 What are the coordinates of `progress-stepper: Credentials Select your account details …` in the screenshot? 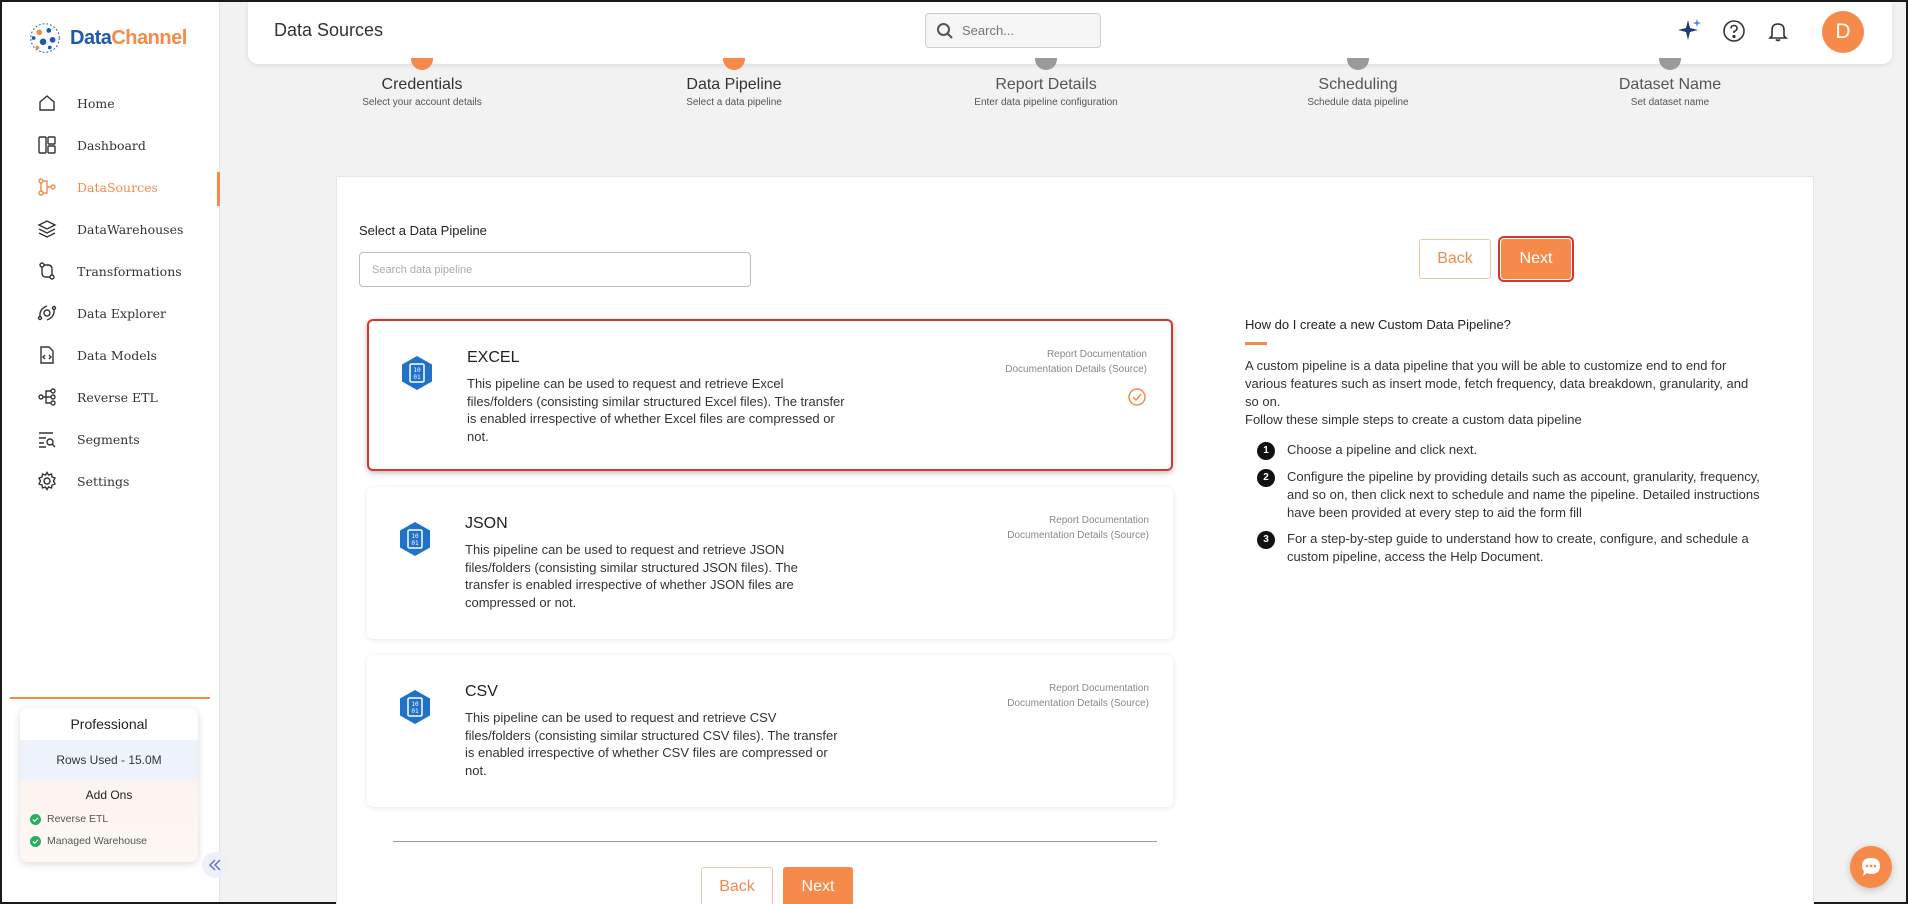 It's located at (1056, 98).